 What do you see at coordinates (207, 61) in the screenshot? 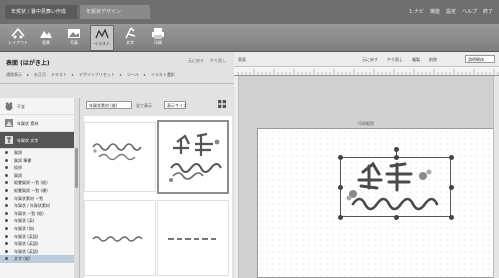
I see `left-actions: 元に戻す やり直し` at bounding box center [207, 61].